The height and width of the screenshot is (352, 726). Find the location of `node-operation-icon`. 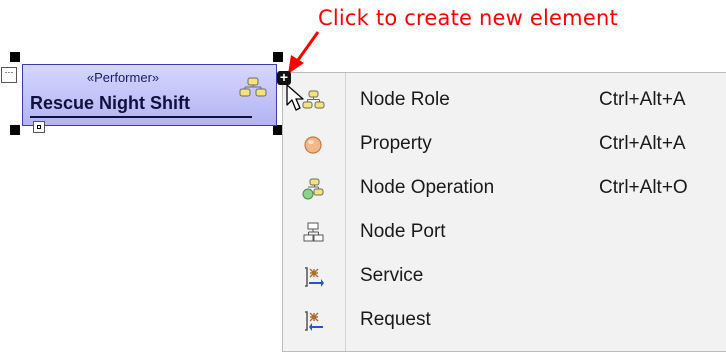

node-operation-icon is located at coordinates (313, 189).